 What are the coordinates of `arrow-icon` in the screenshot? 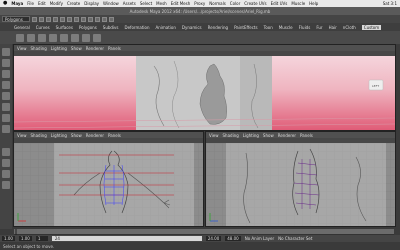 It's located at (6, 52).